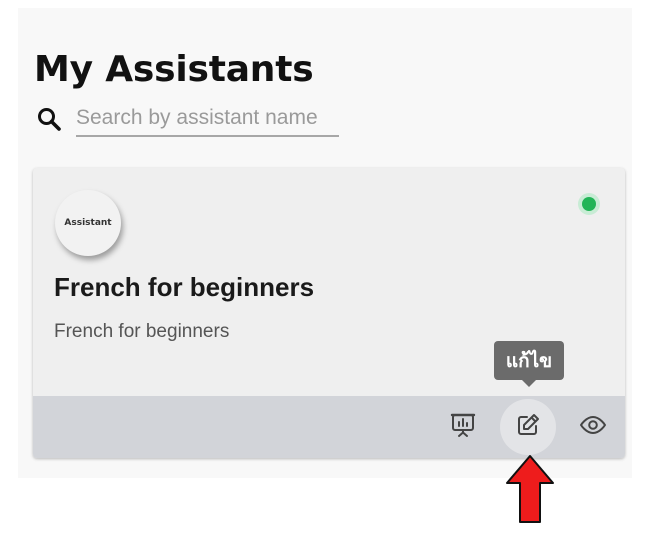  Describe the element at coordinates (49, 119) in the screenshot. I see `search-icon` at that location.